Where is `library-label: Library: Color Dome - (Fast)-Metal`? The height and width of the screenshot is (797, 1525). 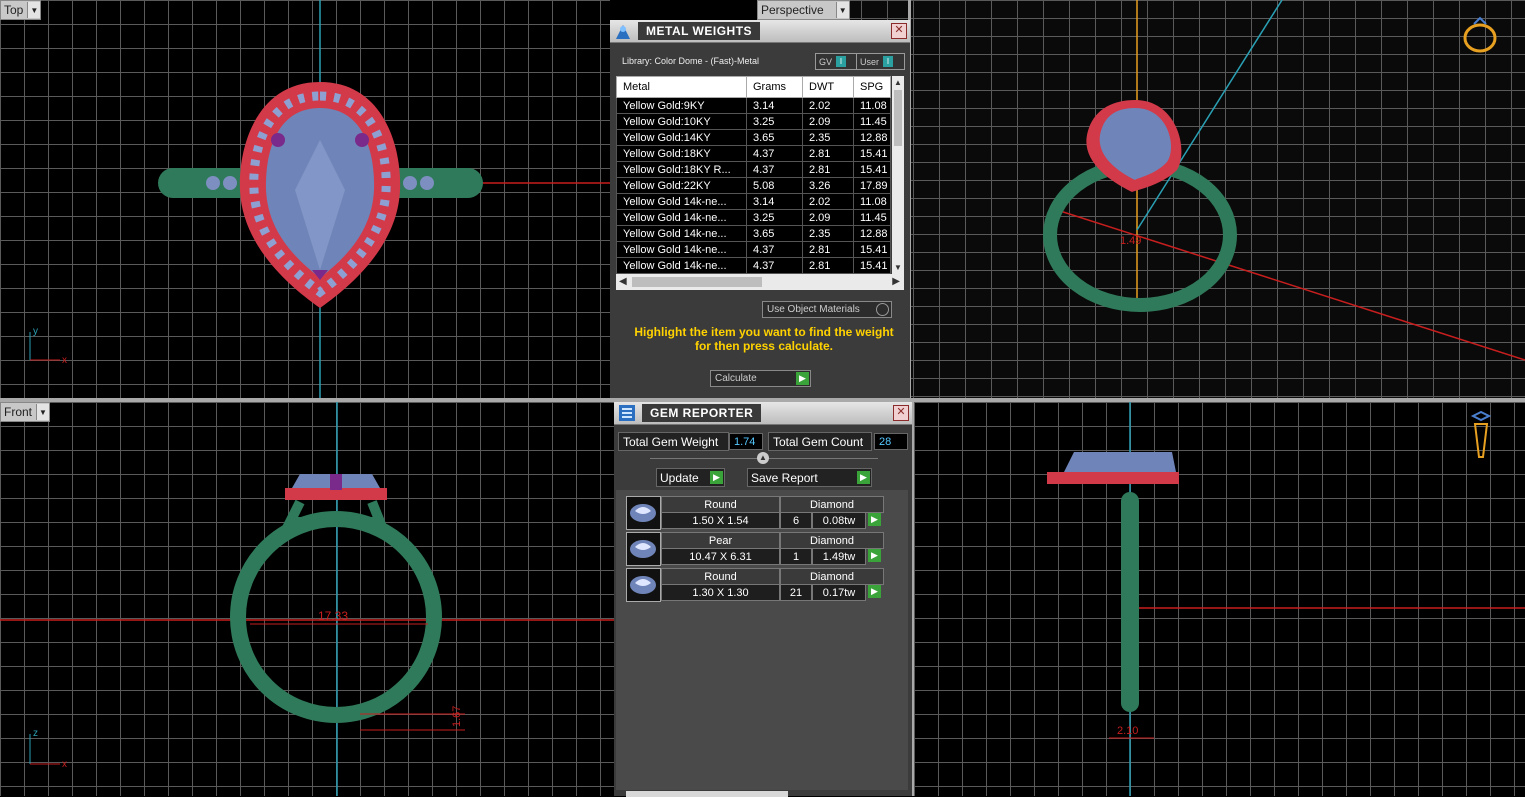
library-label: Library: Color Dome - (Fast)-Metal is located at coordinates (691, 61).